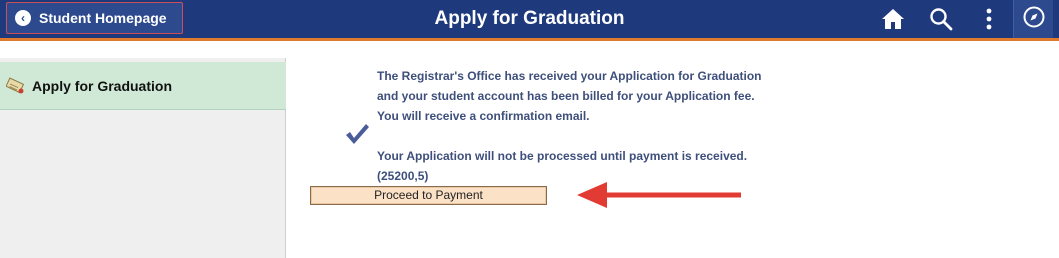  What do you see at coordinates (893, 19) in the screenshot?
I see `home-icon` at bounding box center [893, 19].